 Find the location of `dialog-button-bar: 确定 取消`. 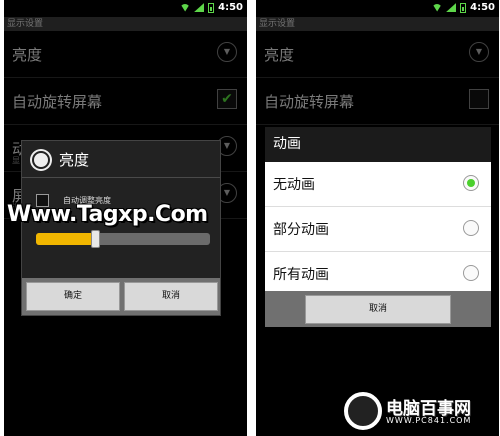

dialog-button-bar: 确定 取消 is located at coordinates (121, 296).